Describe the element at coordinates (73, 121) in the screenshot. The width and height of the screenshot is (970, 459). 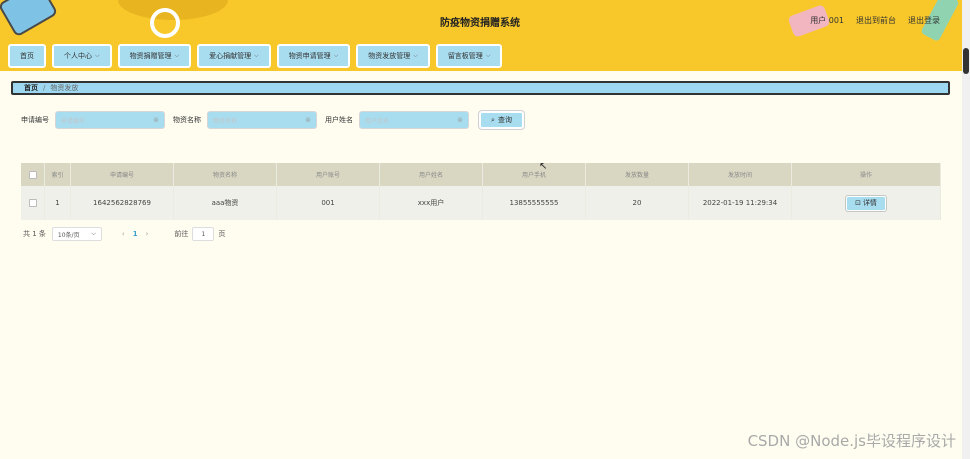
I see `input-placeholder: 申请编号` at that location.